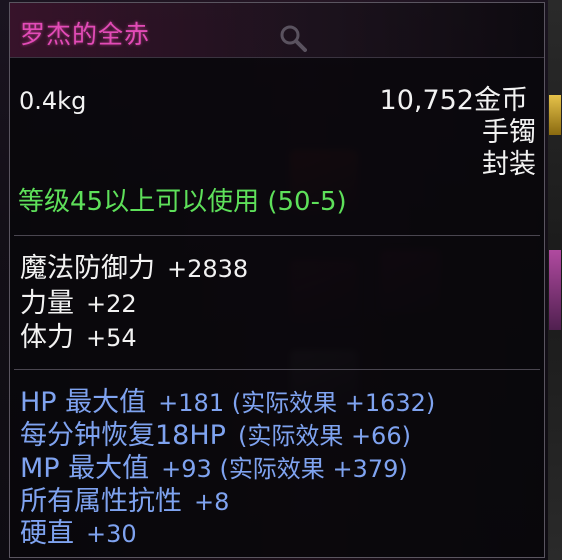  What do you see at coordinates (85, 34) in the screenshot?
I see `item-name: 罗杰的全赤` at bounding box center [85, 34].